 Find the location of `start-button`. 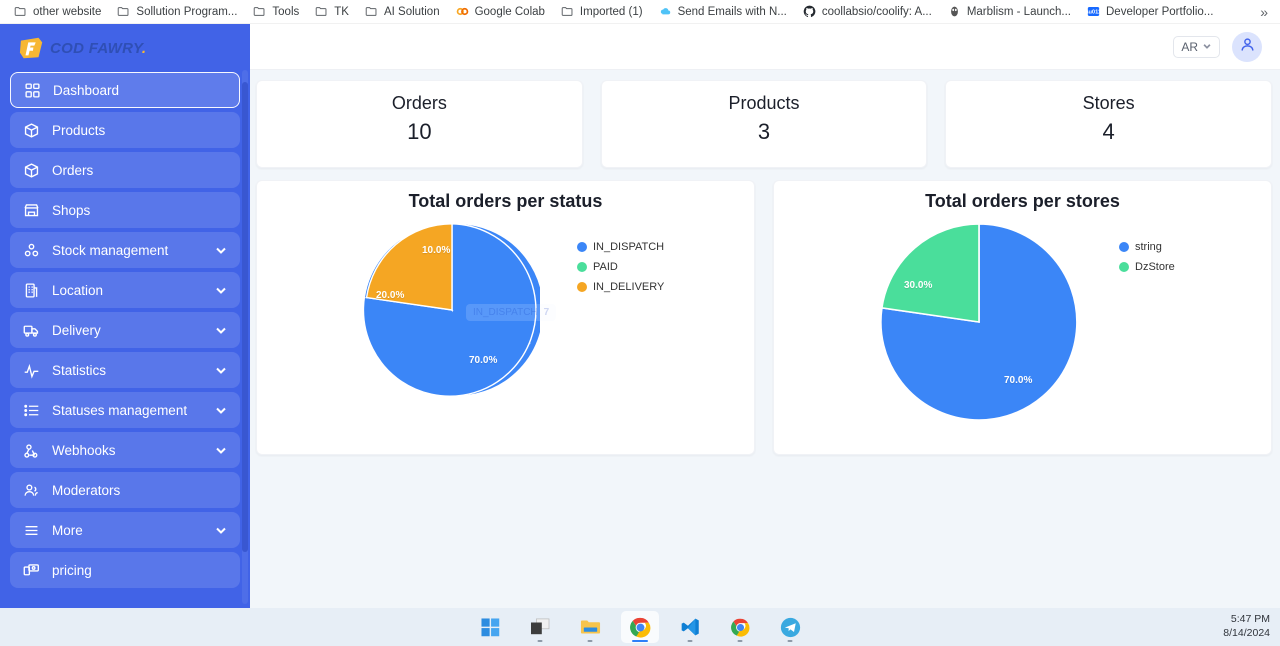

start-button is located at coordinates (490, 627).